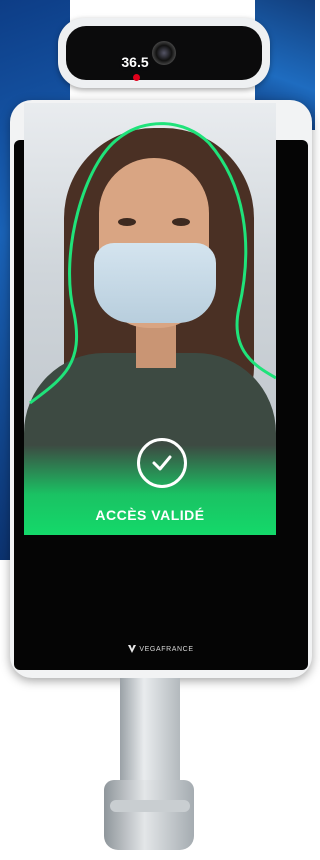  What do you see at coordinates (136, 77) in the screenshot?
I see `temperature-marker-icon` at bounding box center [136, 77].